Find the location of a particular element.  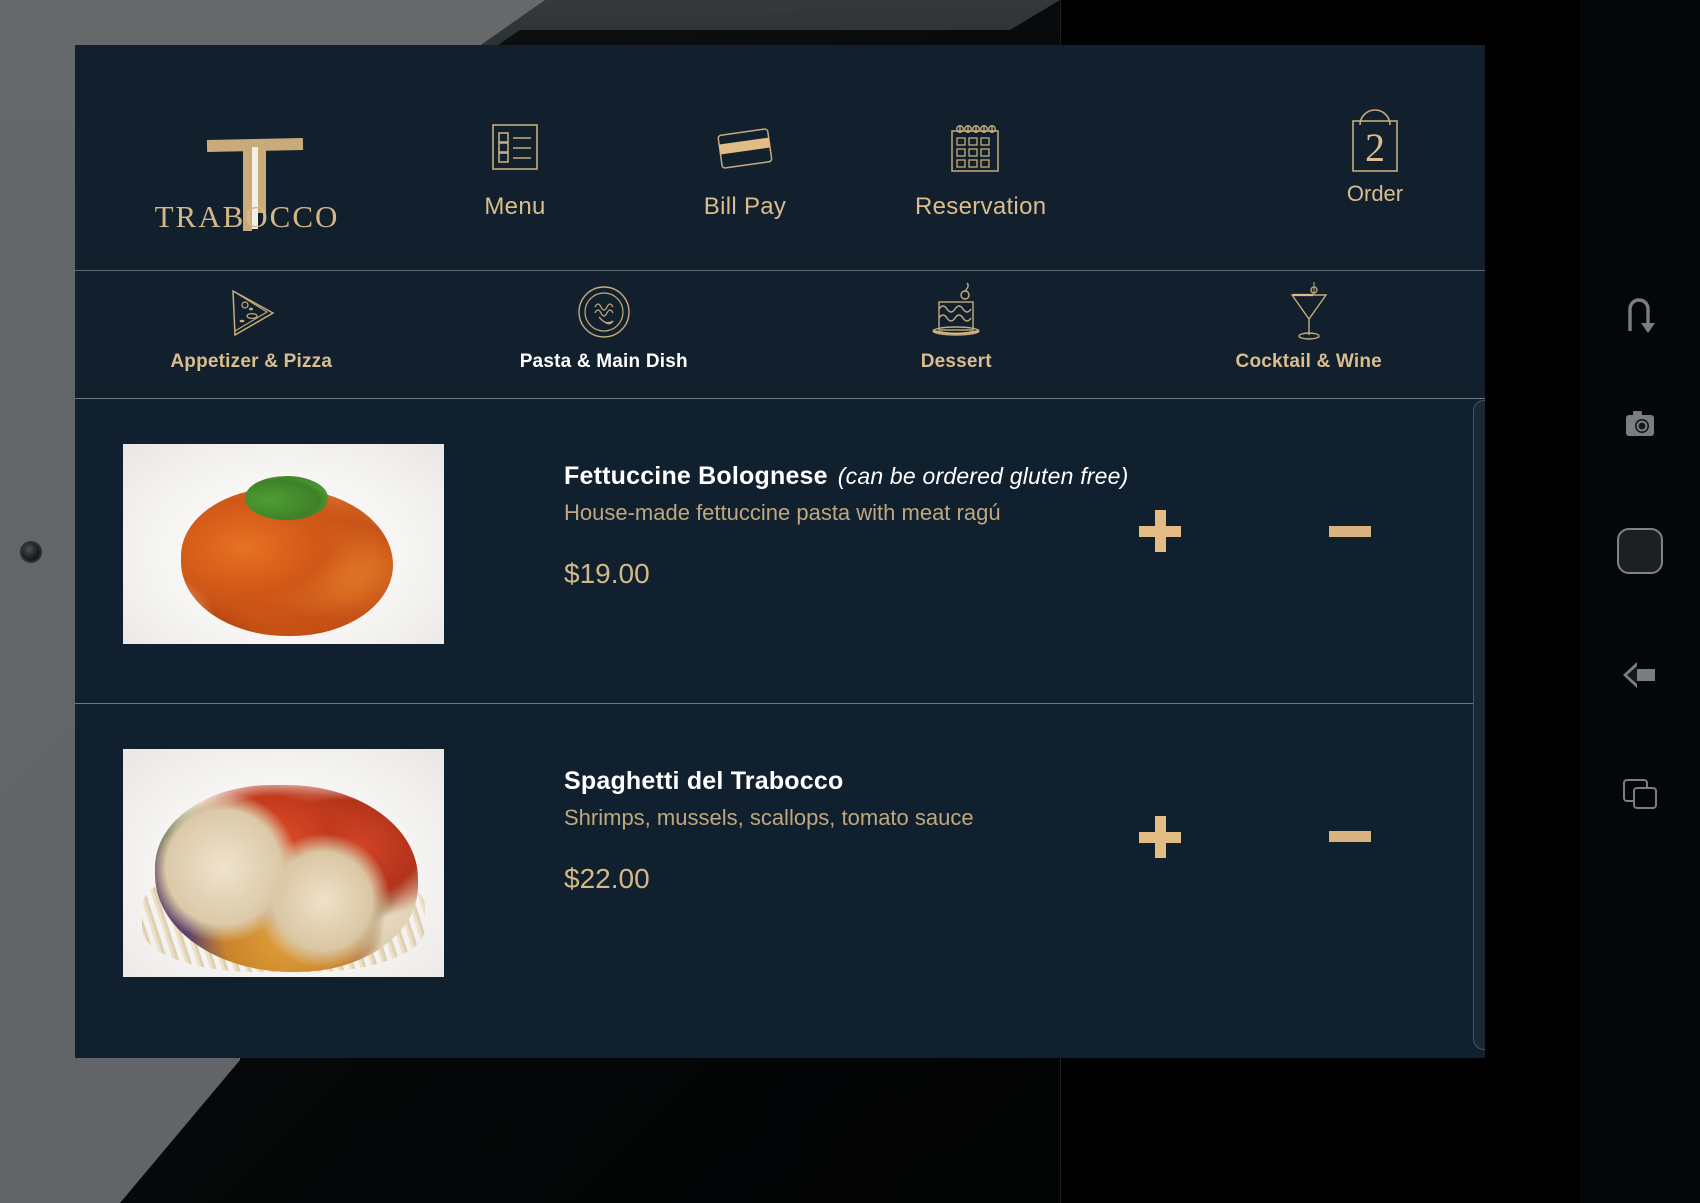

home-button is located at coordinates (1640, 551).